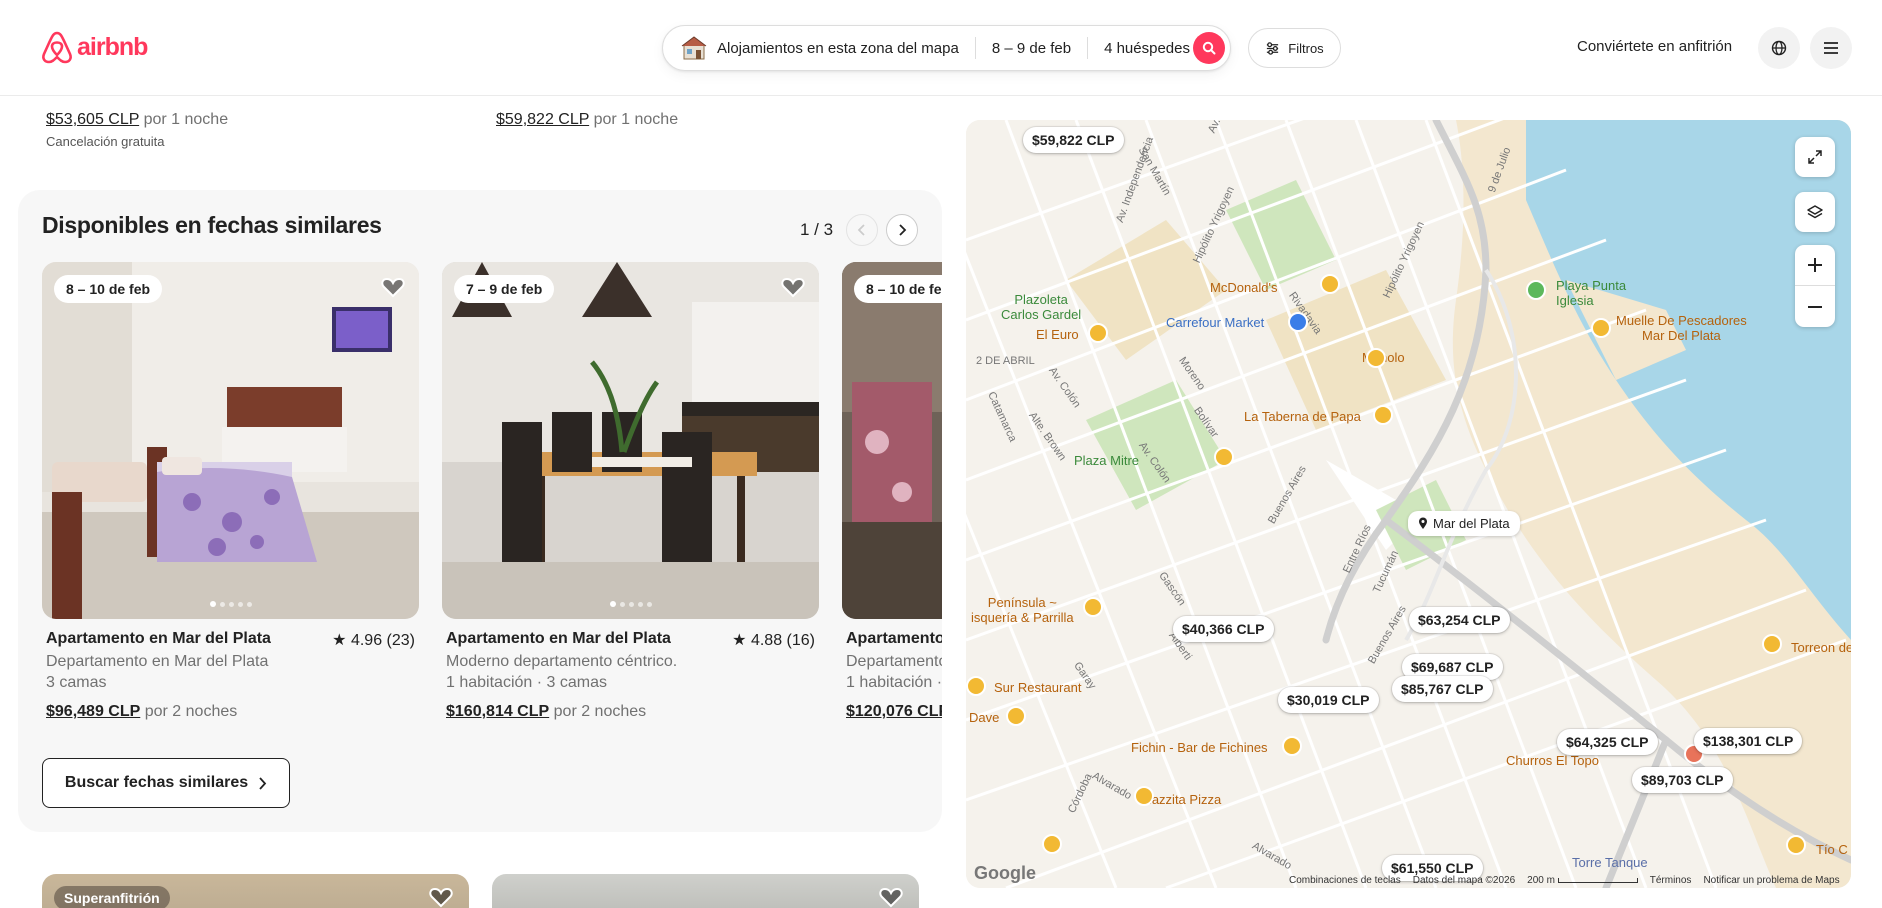 Image resolution: width=1882 pixels, height=908 pixels. Describe the element at coordinates (57, 47) in the screenshot. I see `airbnb-logo-icon` at that location.